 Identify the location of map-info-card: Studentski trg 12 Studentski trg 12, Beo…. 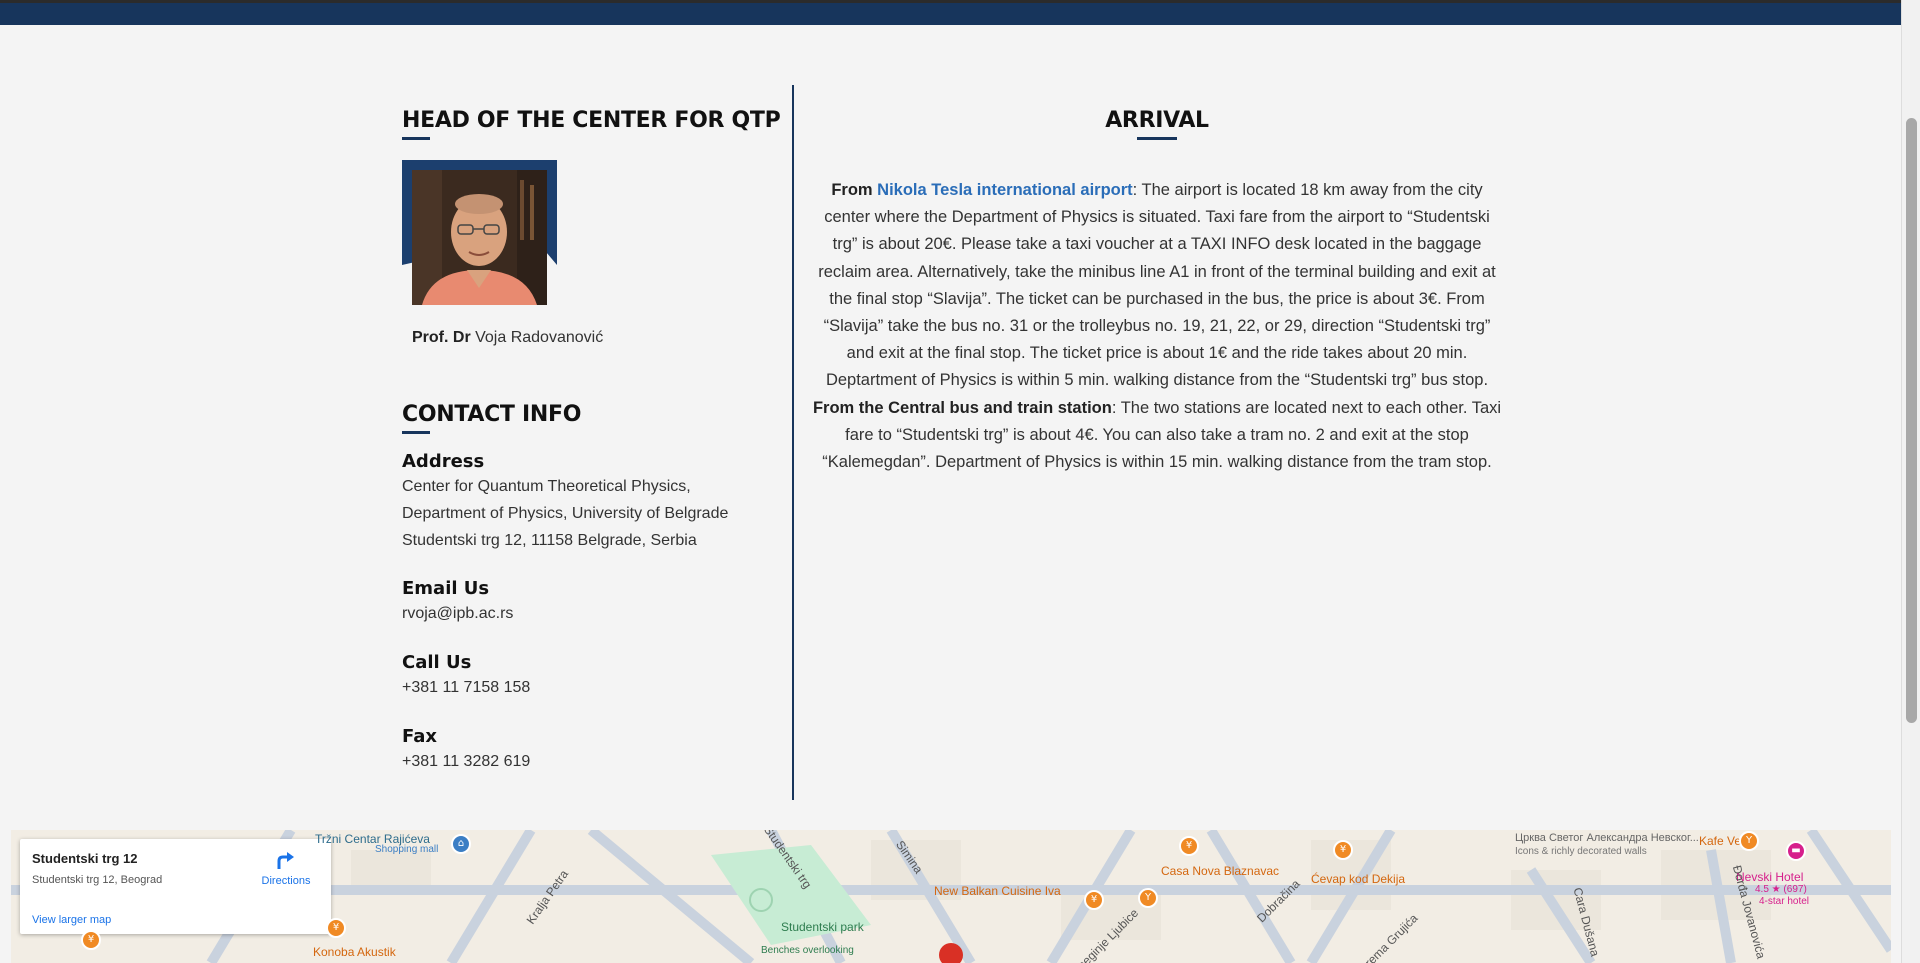
(175, 886).